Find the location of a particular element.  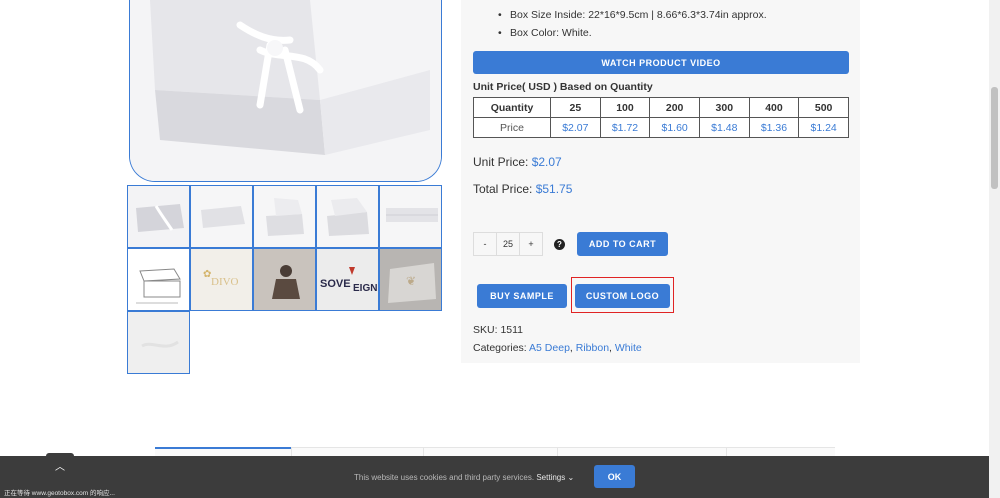

sku: SKU: 1511 is located at coordinates (498, 330).